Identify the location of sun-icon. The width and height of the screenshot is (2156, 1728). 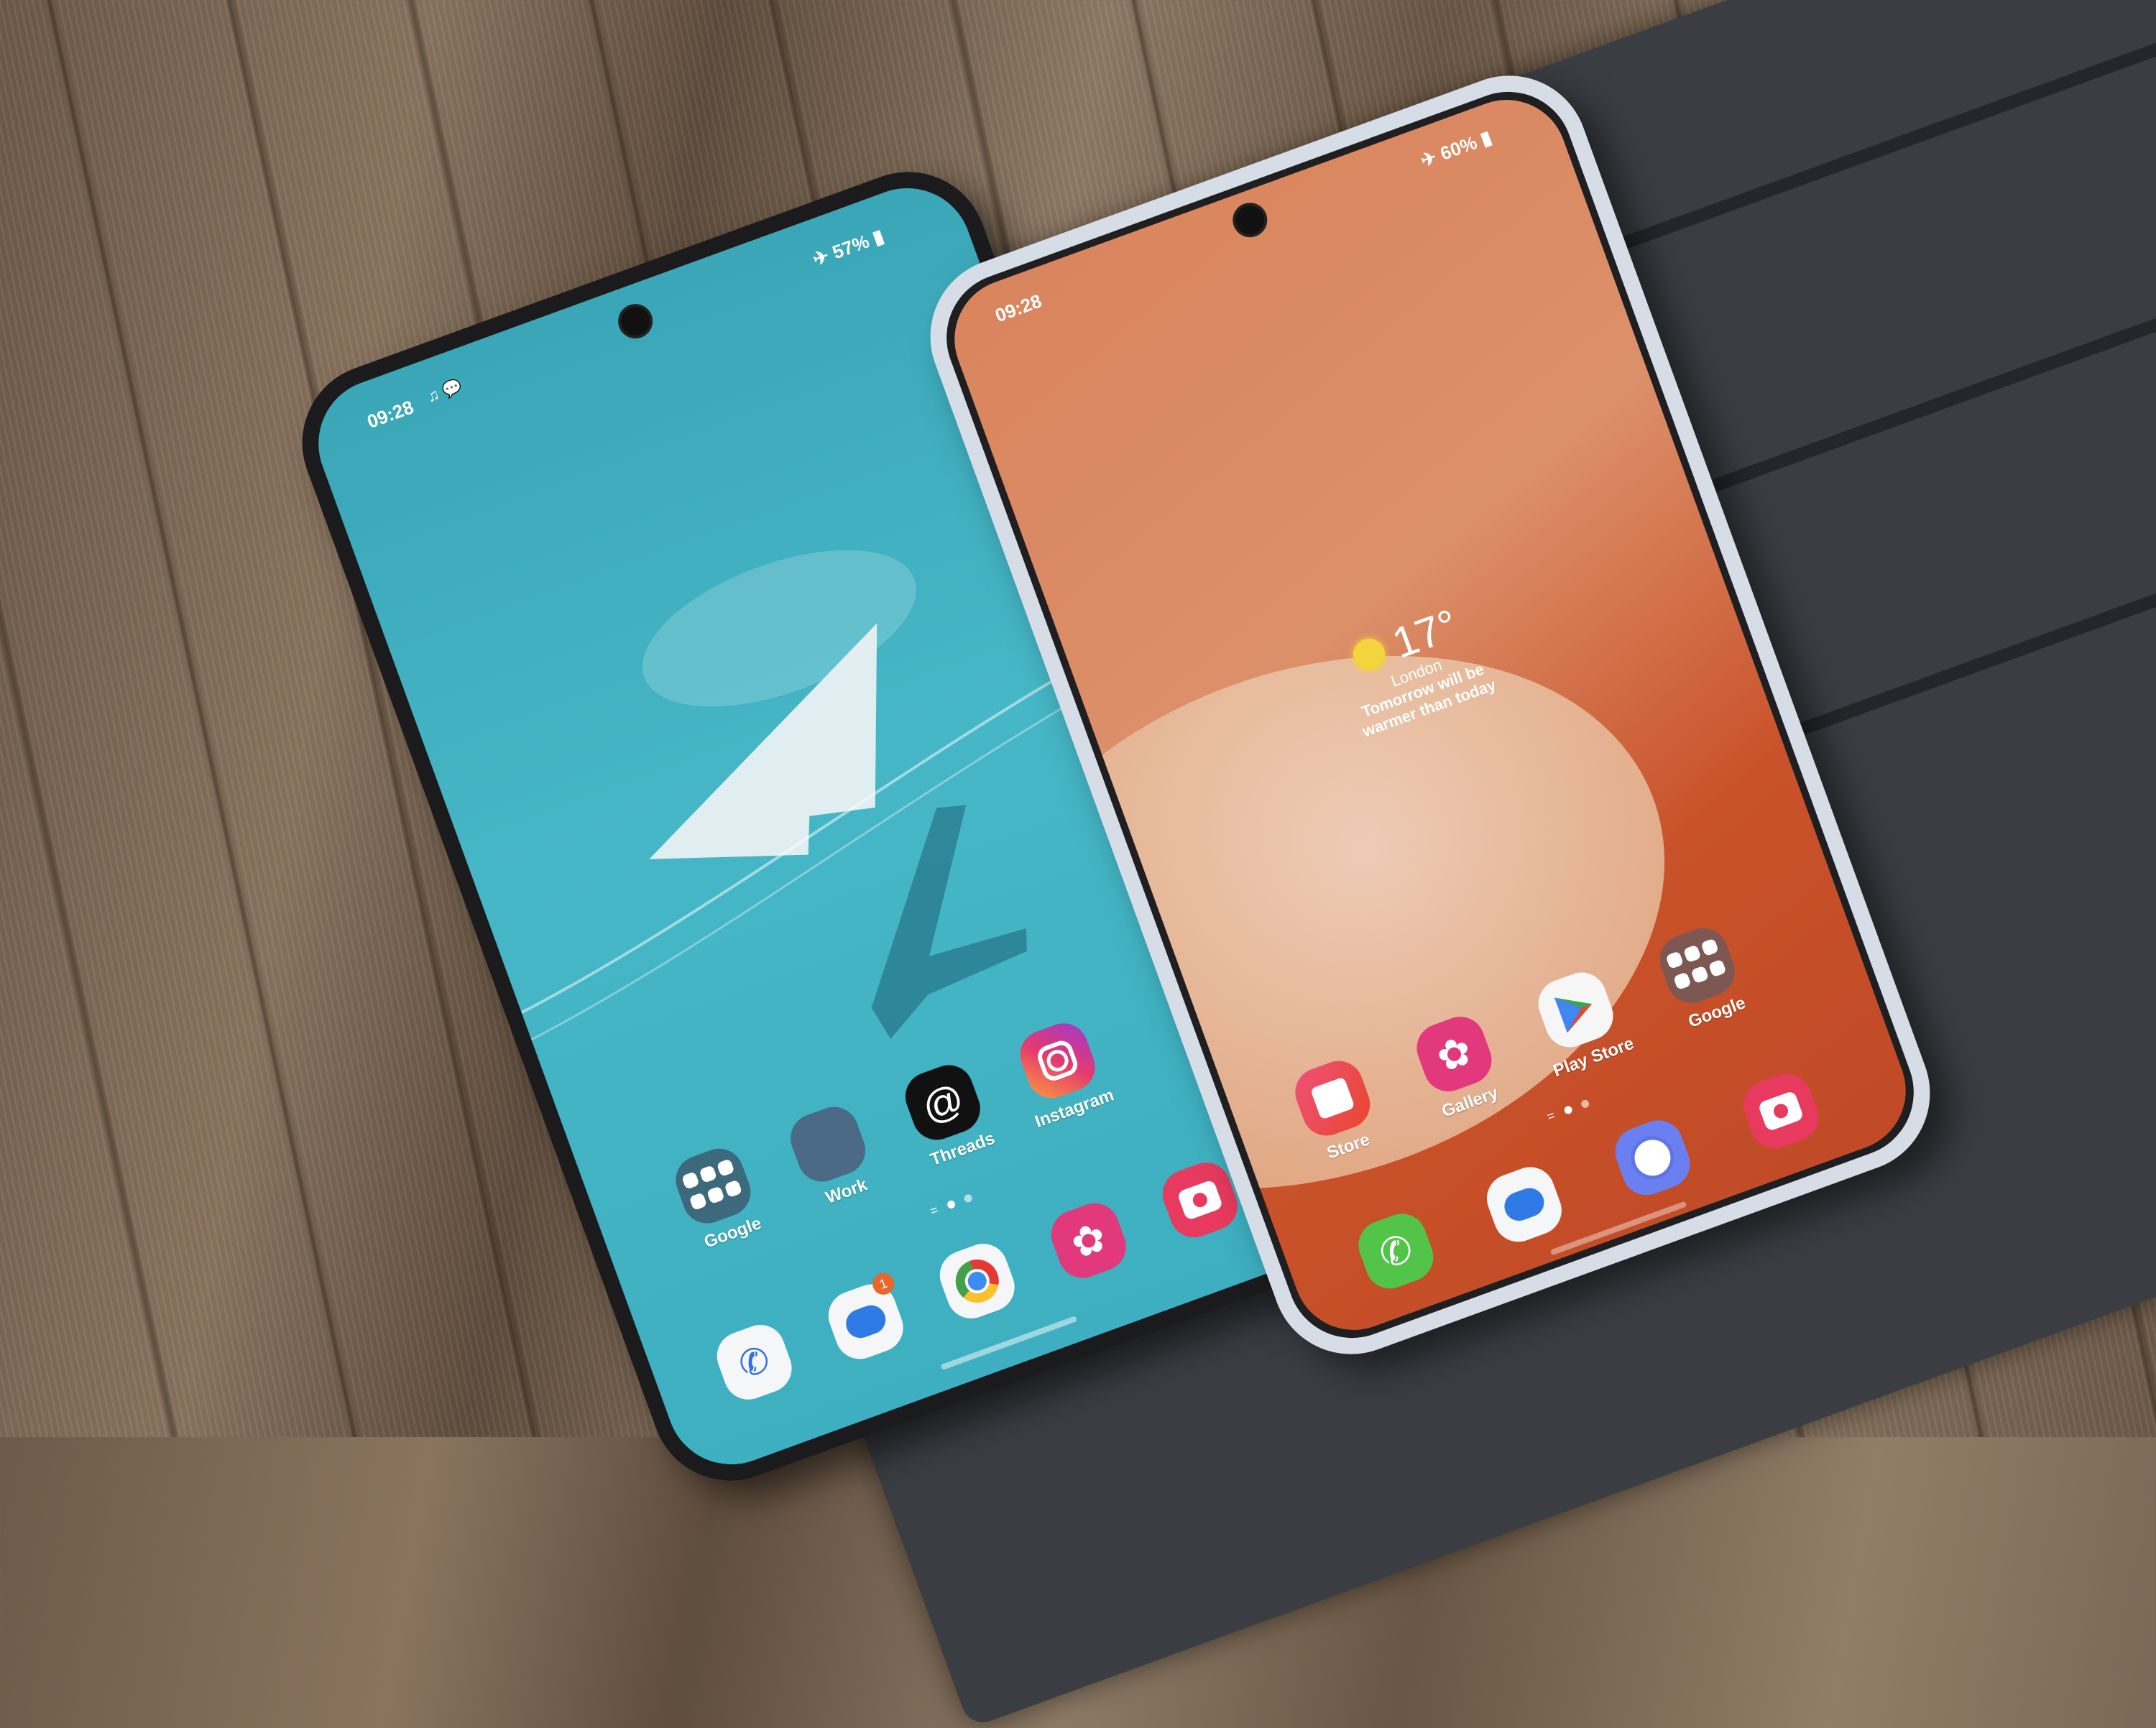
(1369, 654).